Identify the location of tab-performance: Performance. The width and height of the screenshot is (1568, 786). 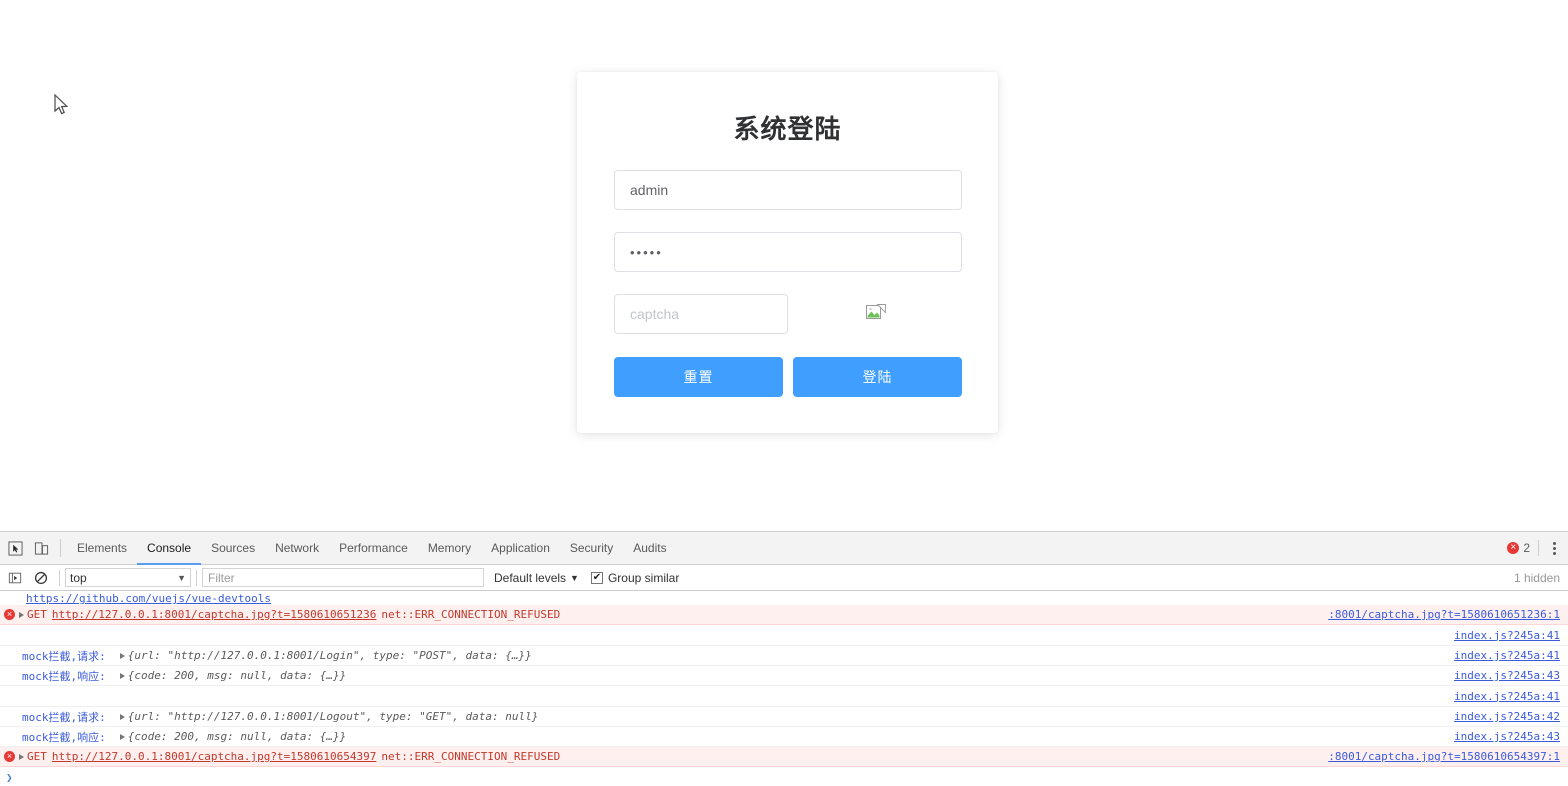
(373, 548).